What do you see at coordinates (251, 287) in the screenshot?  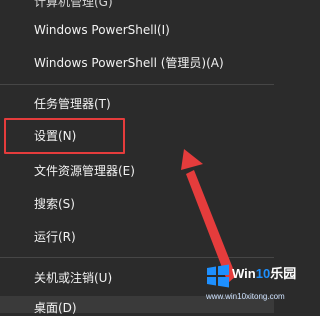 I see `watermark: Win10乐园 www.win10xitong.com` at bounding box center [251, 287].